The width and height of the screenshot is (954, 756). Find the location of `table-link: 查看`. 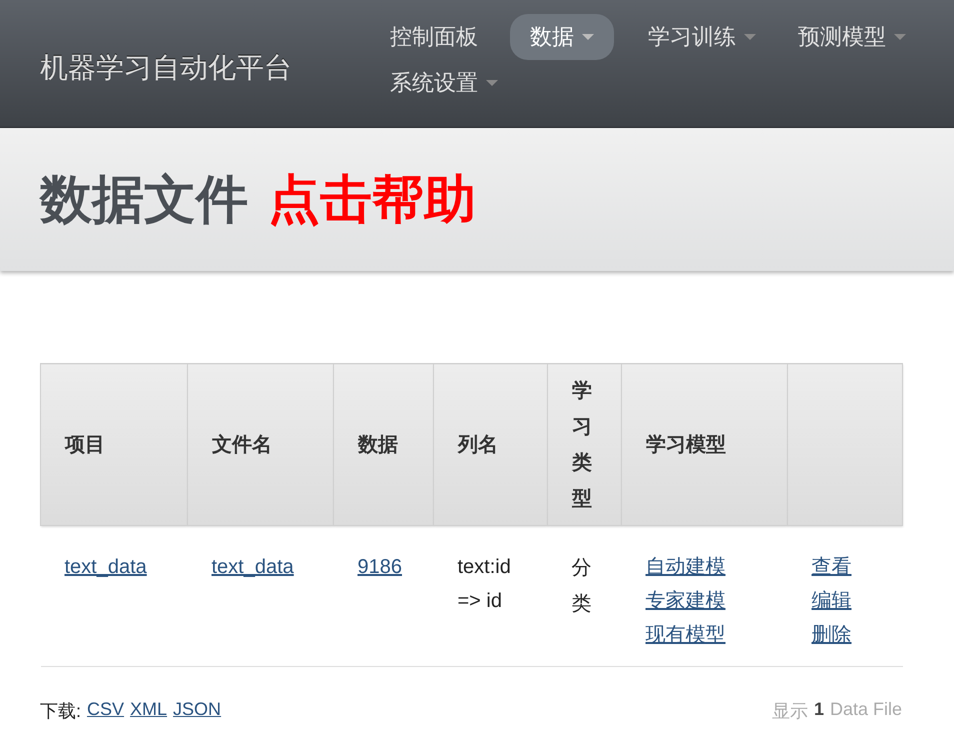

table-link: 查看 is located at coordinates (832, 567).